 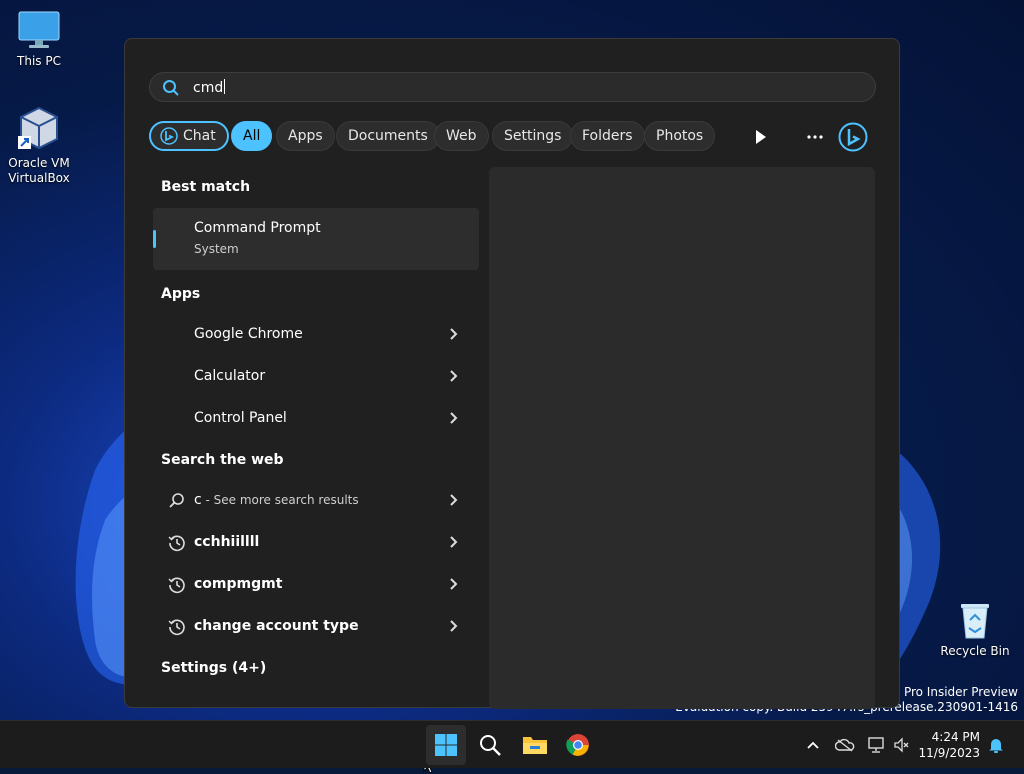 I want to click on desktop-icon-label: Recycle Bin, so click(x=975, y=651).